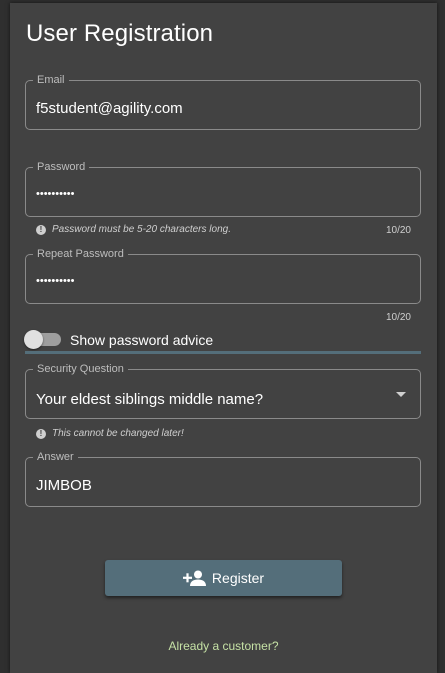 The width and height of the screenshot is (445, 673). What do you see at coordinates (141, 229) in the screenshot?
I see `password-hint-text: Password must be 5-20 characters long.` at bounding box center [141, 229].